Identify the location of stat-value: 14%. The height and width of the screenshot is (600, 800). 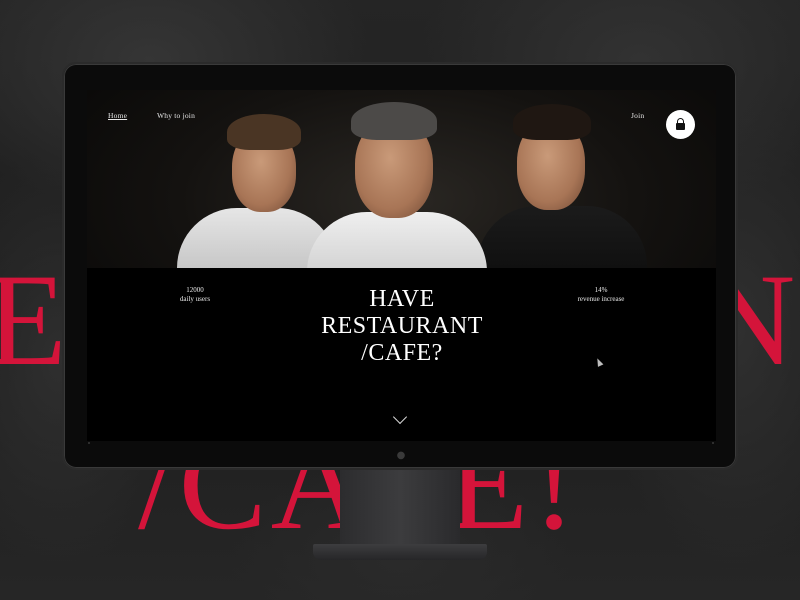
(601, 290).